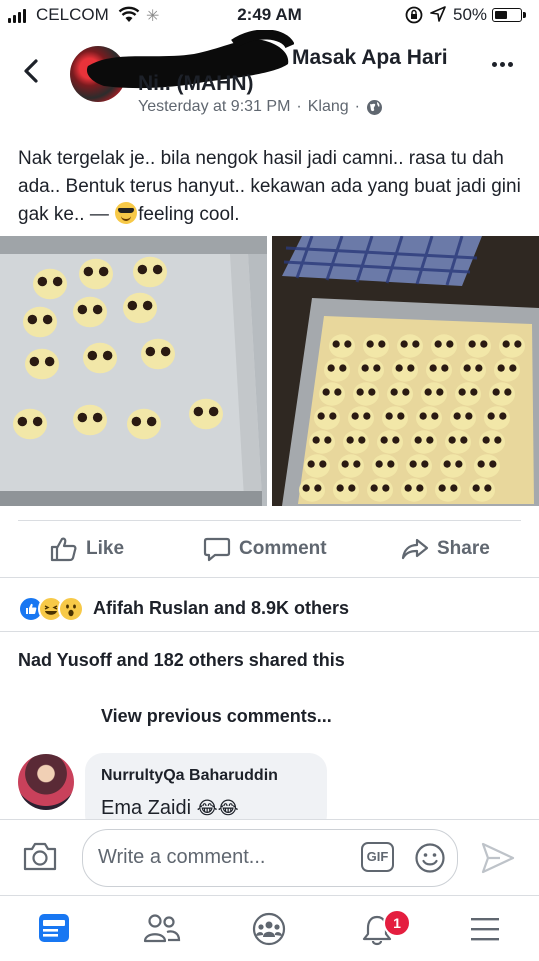 The width and height of the screenshot is (539, 961). What do you see at coordinates (414, 15) in the screenshot?
I see `rotation-lock-icon` at bounding box center [414, 15].